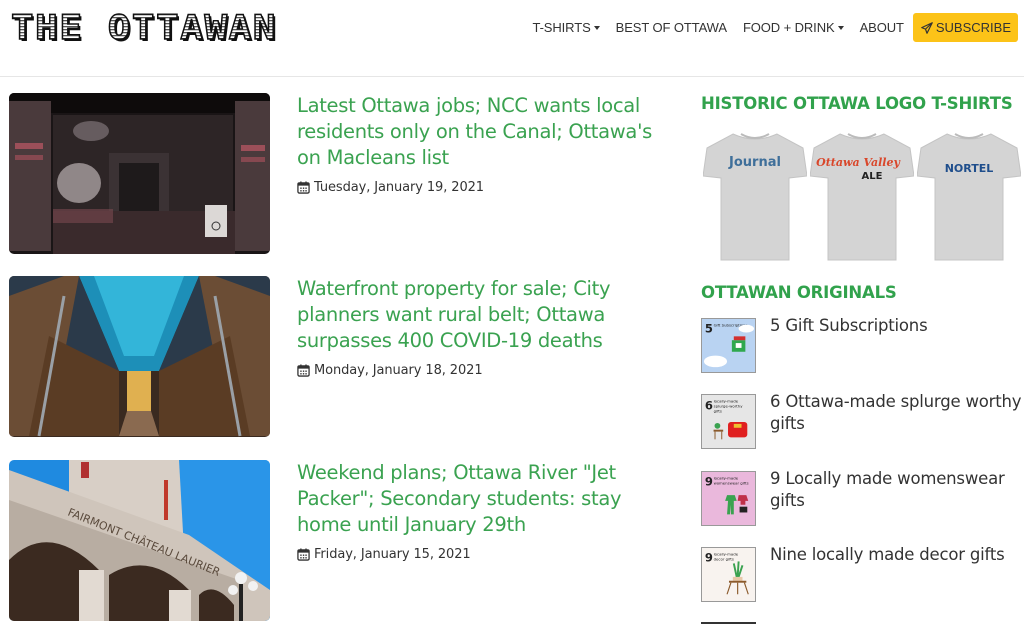 This screenshot has width=1024, height=624. I want to click on nav-best-of-ottawa-label: BEST OF OTTAWA, so click(671, 27).